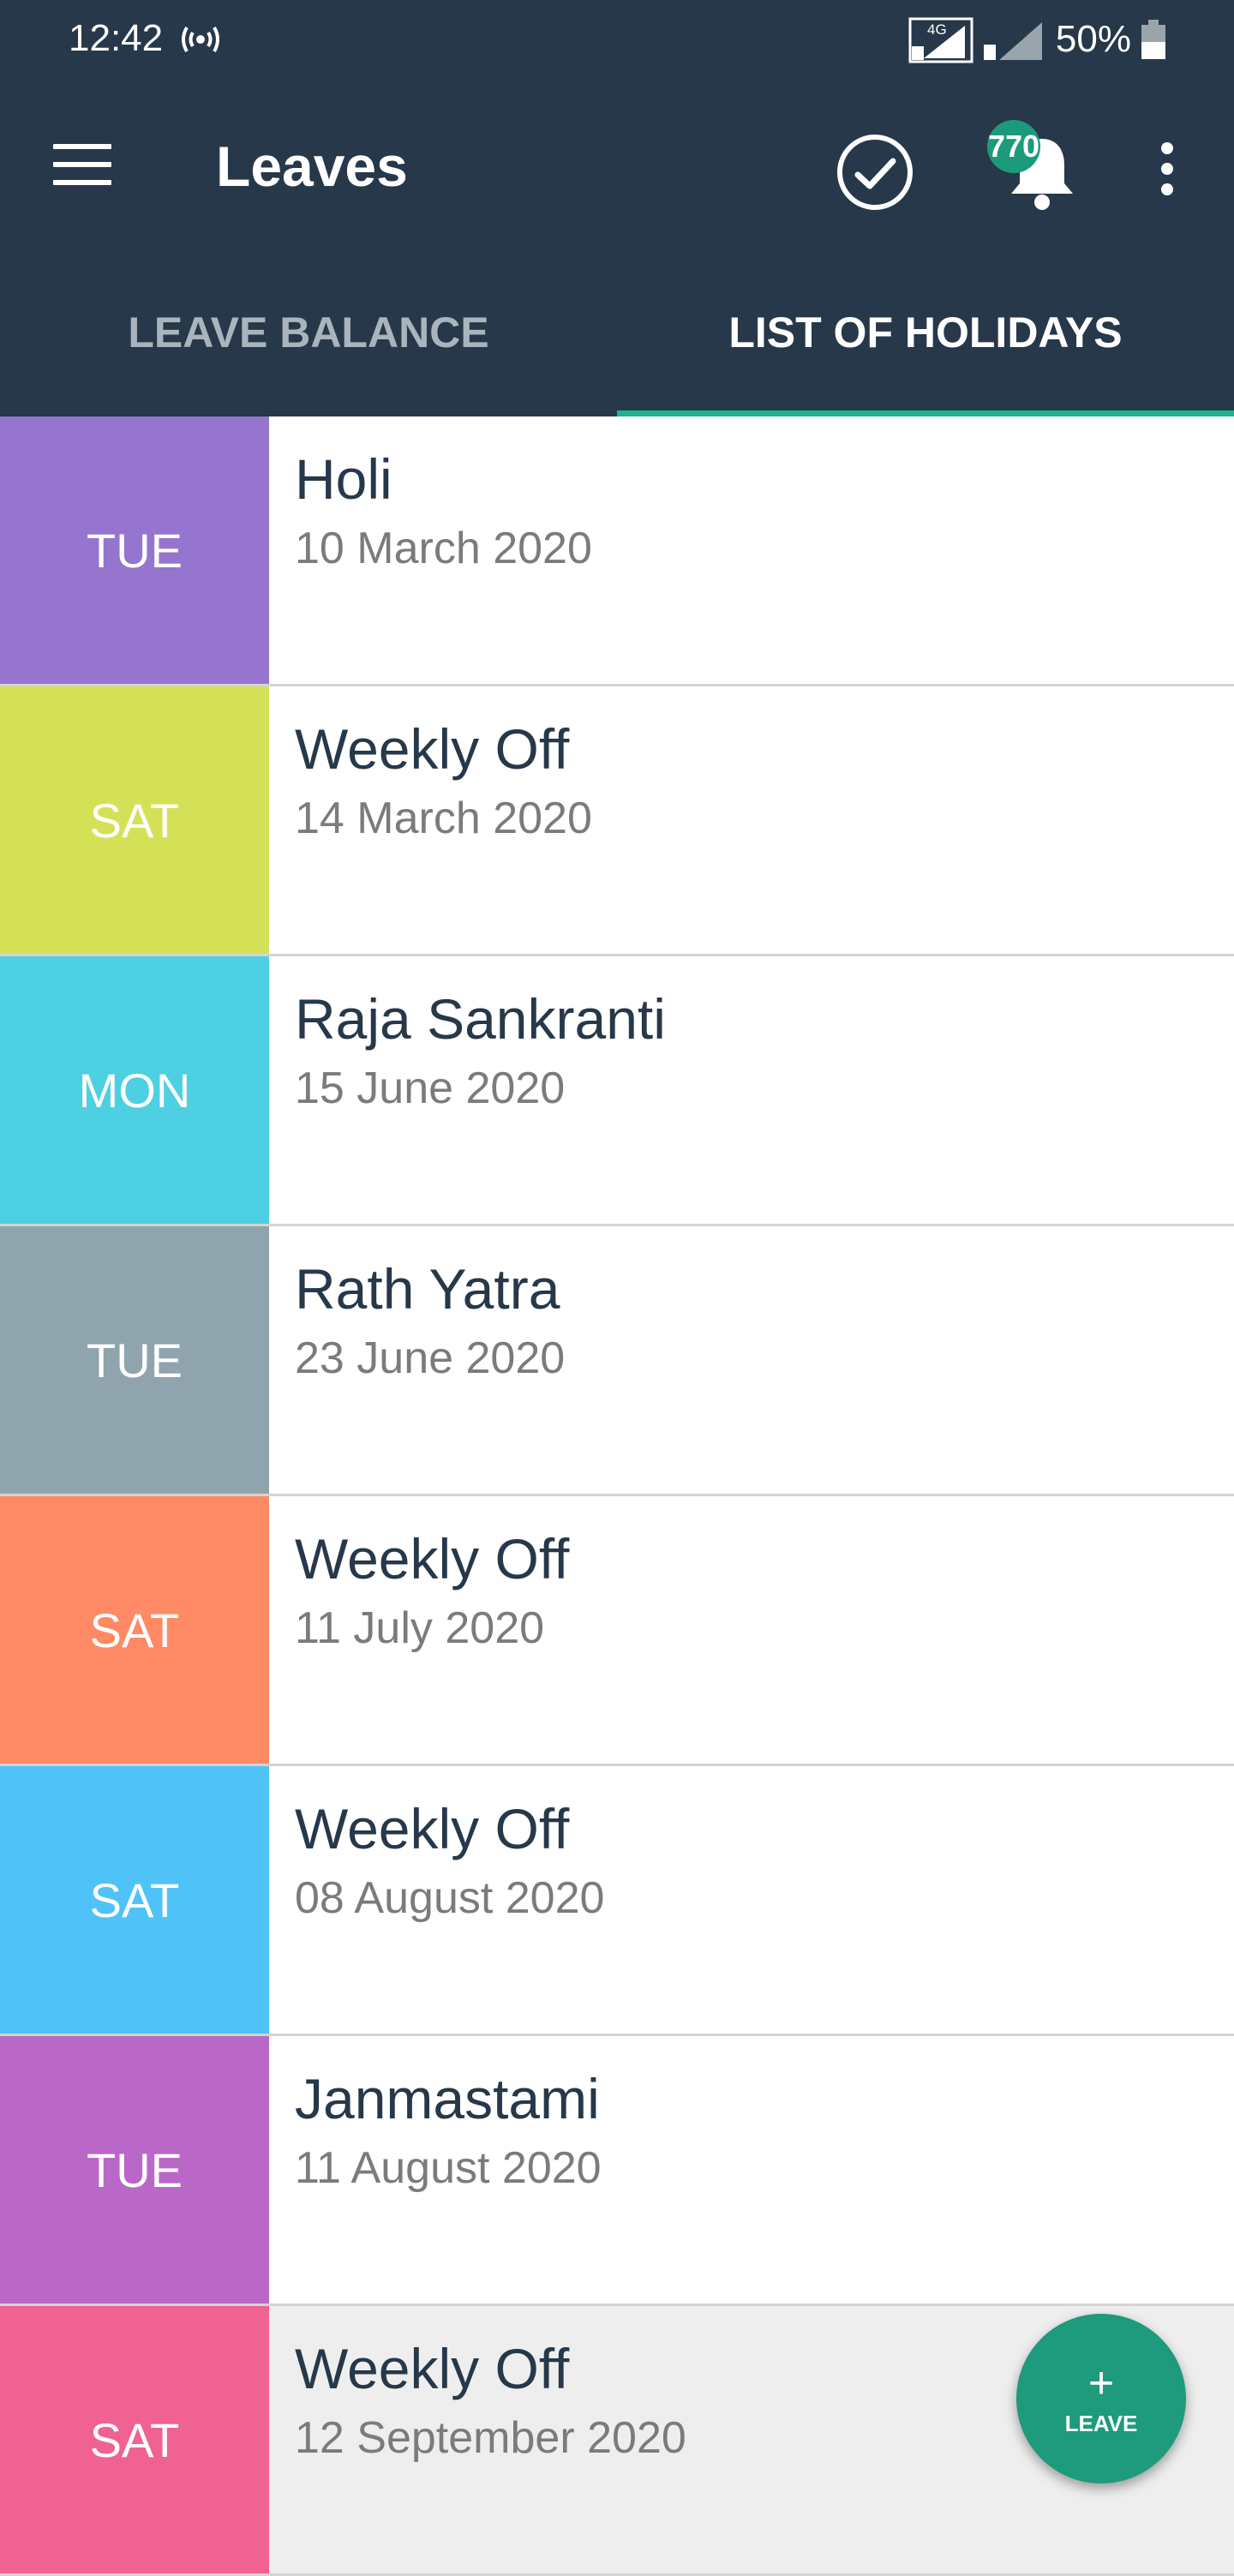  Describe the element at coordinates (343, 479) in the screenshot. I see `holiday-name: Holi` at that location.